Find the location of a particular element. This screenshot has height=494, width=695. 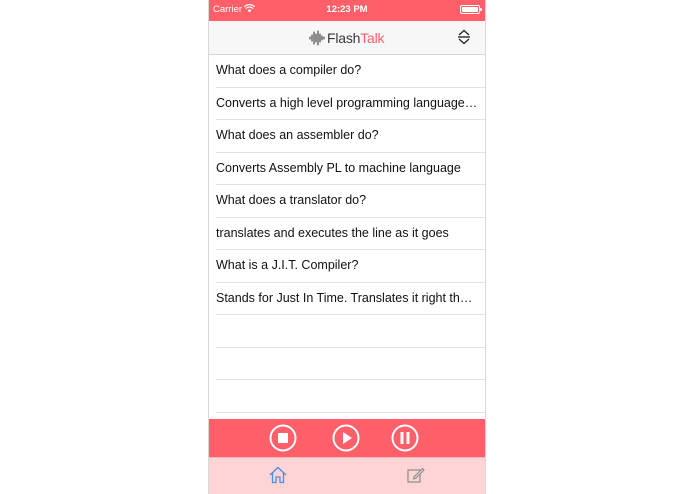

list-item: Converts Assembly PL to machine language is located at coordinates (351, 169).